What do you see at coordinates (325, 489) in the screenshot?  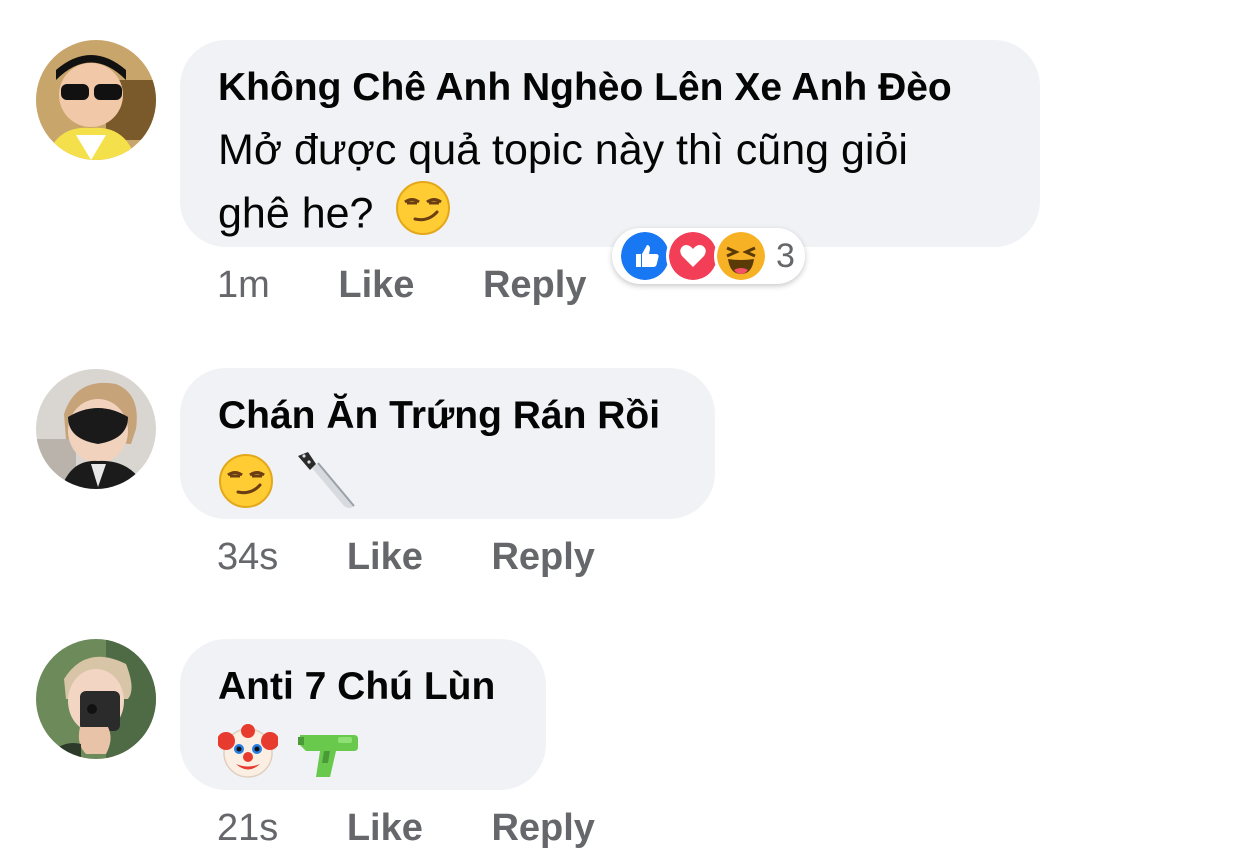 I see `kitchen-knife-icon` at bounding box center [325, 489].